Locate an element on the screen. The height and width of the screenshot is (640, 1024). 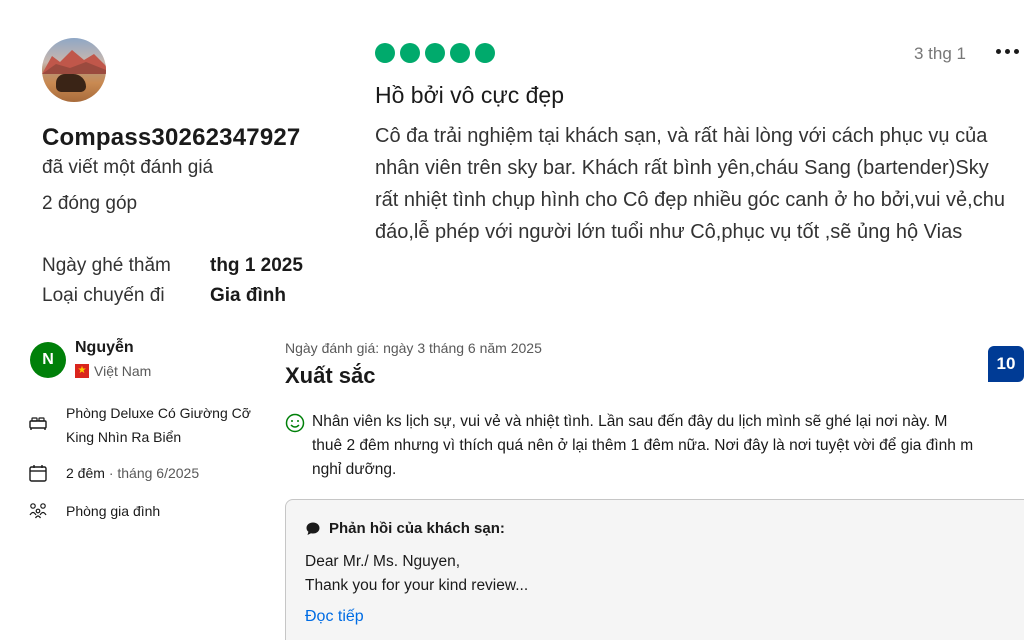
visit-date-value: thg 1 2025 is located at coordinates (256, 265).